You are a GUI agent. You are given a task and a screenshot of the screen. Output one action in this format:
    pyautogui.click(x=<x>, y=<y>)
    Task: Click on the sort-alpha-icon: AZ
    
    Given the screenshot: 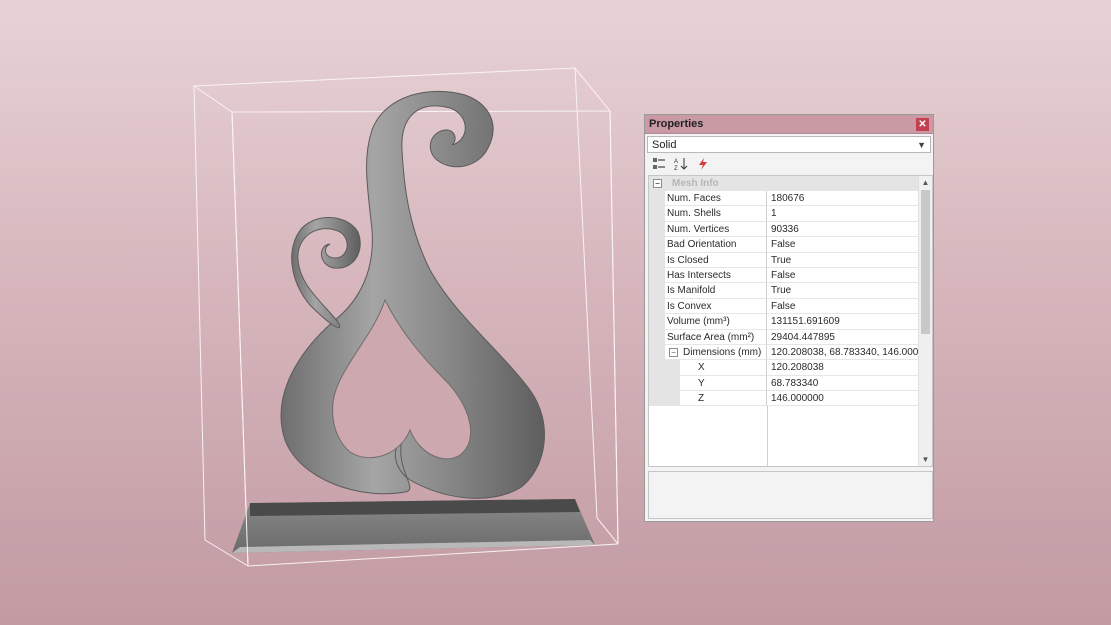 What is the action you would take?
    pyautogui.click(x=681, y=164)
    